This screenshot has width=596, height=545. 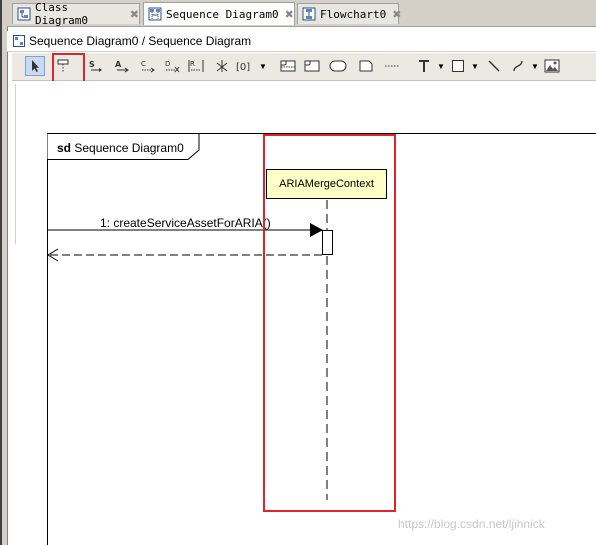 I want to click on svg-text: [0], so click(x=243, y=67).